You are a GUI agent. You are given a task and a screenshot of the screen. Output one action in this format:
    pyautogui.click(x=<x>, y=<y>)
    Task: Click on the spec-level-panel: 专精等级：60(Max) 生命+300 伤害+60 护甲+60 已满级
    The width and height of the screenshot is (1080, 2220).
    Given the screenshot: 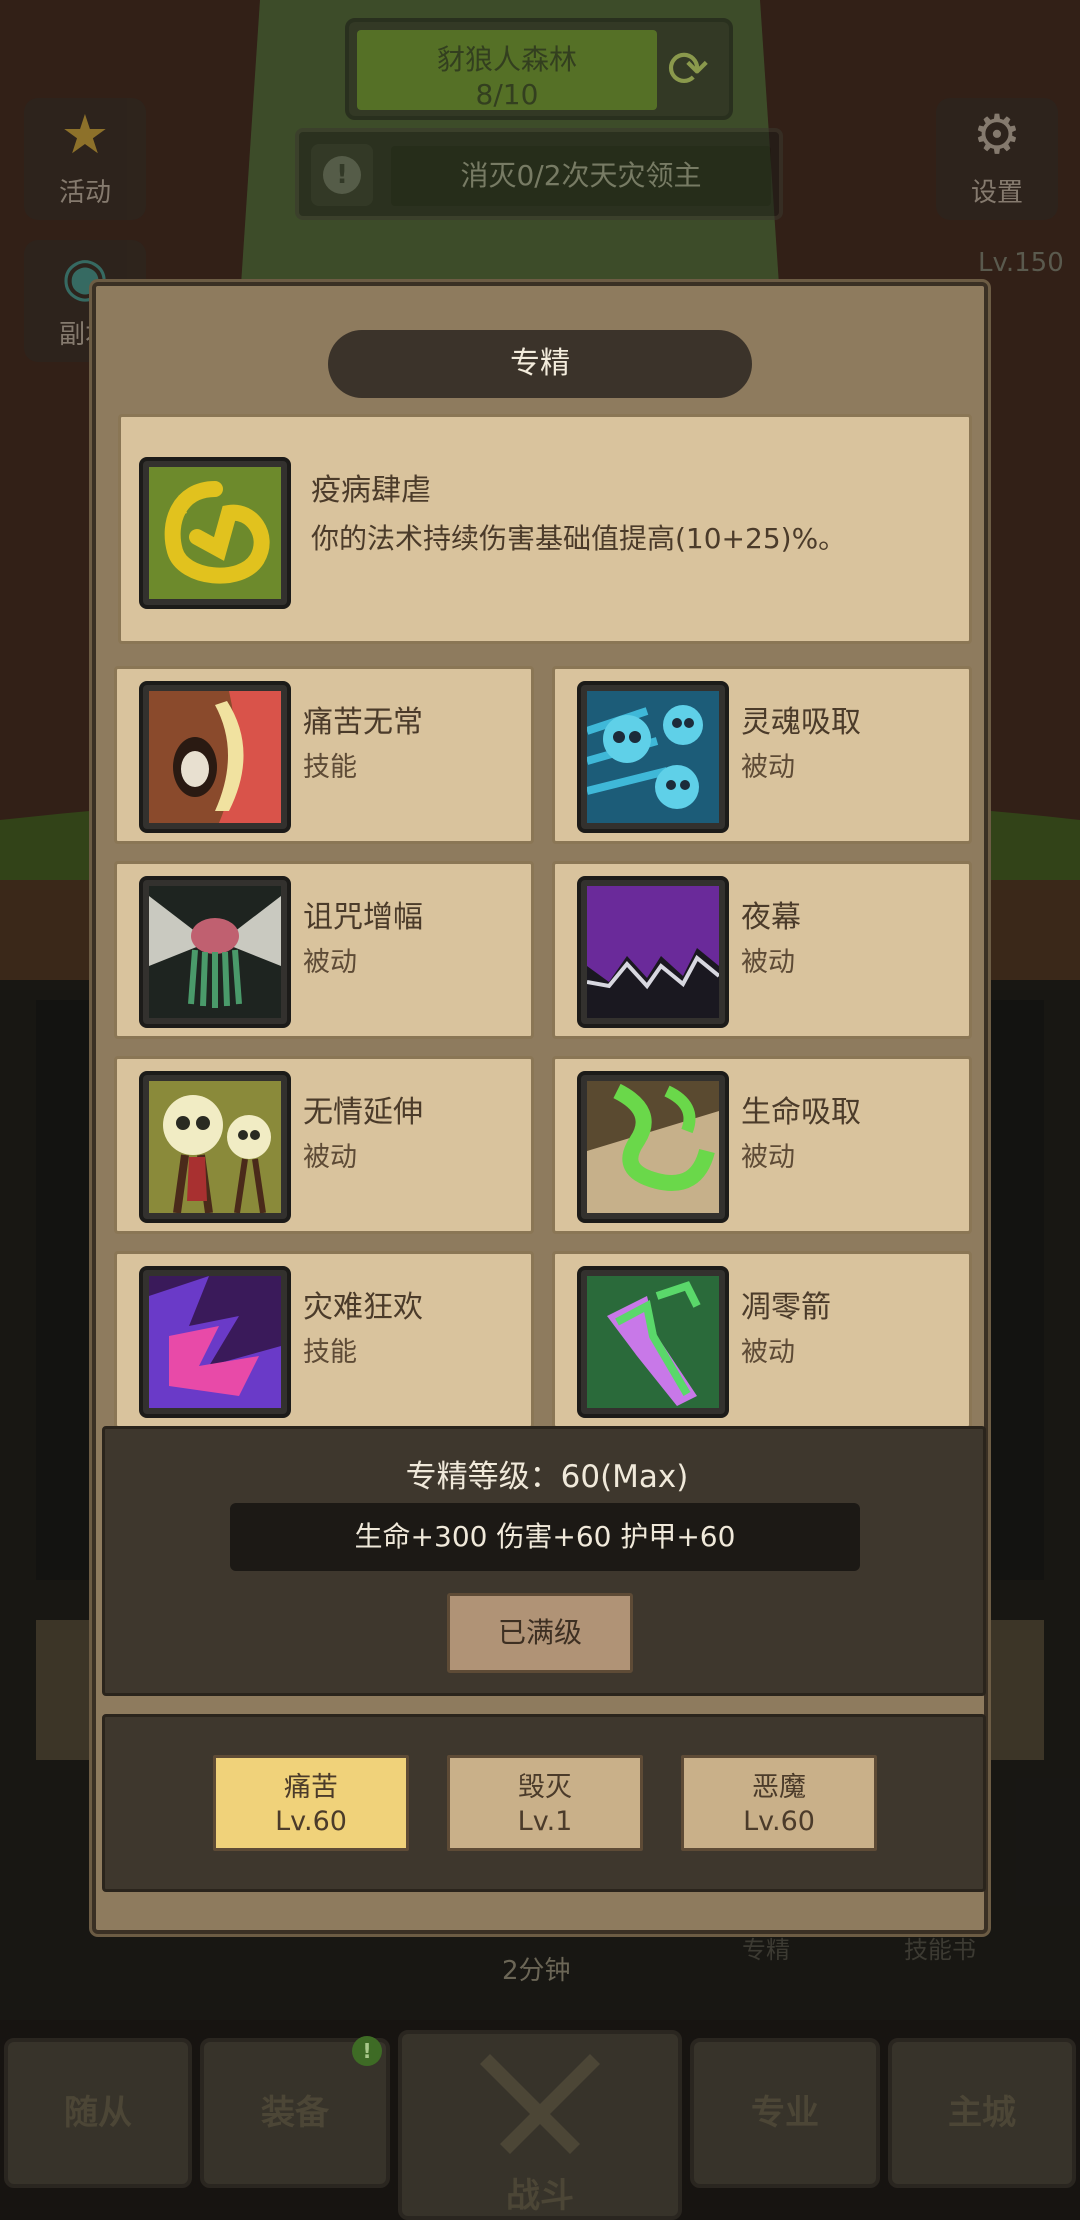 What is the action you would take?
    pyautogui.click(x=544, y=1561)
    